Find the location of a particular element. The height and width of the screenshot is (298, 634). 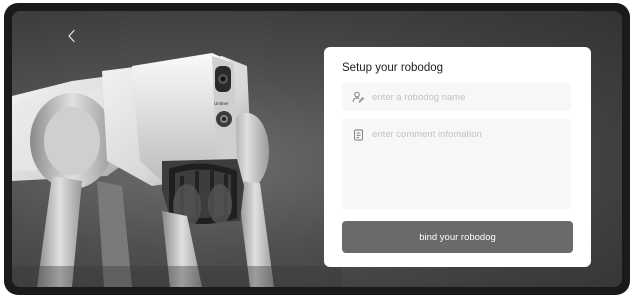

comment-field is located at coordinates (456, 164).